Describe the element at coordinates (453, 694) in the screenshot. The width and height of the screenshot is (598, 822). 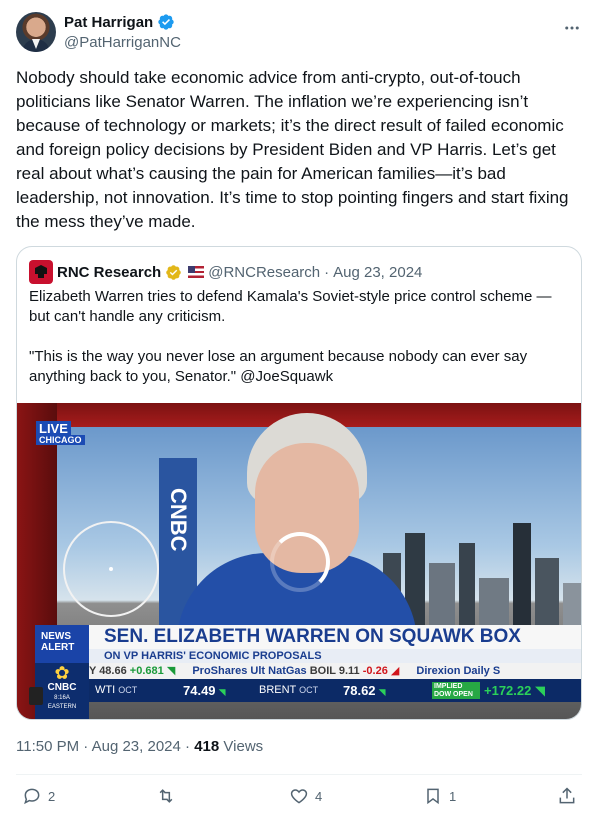
I see `implied-line2: DOW OPEN` at that location.